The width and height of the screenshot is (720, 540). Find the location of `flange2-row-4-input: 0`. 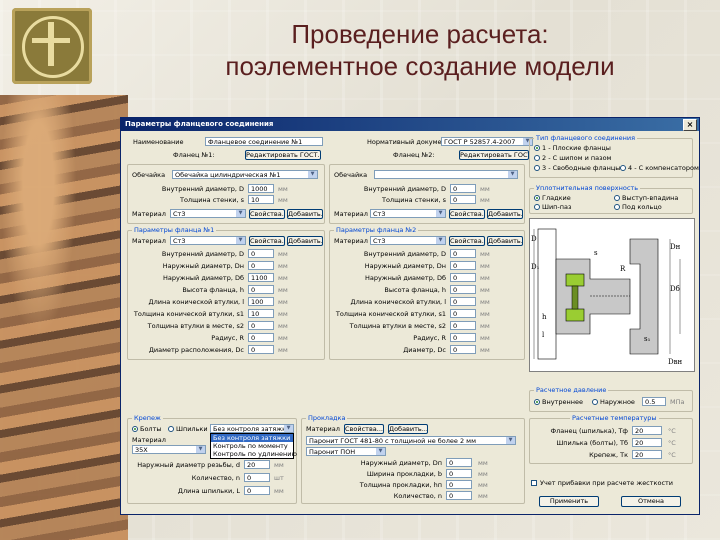

flange2-row-4-input: 0 is located at coordinates (463, 301).